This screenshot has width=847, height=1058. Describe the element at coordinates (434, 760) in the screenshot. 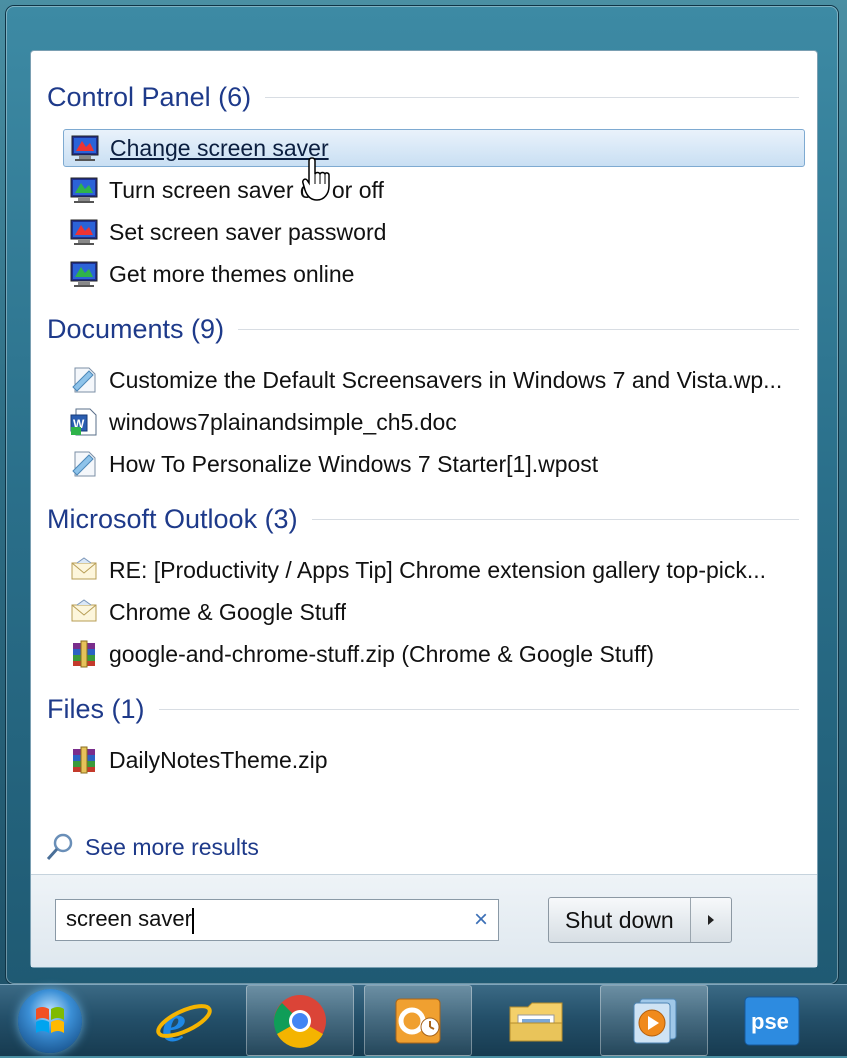

I see `result-item-file: DailyNotesTheme.zip` at that location.